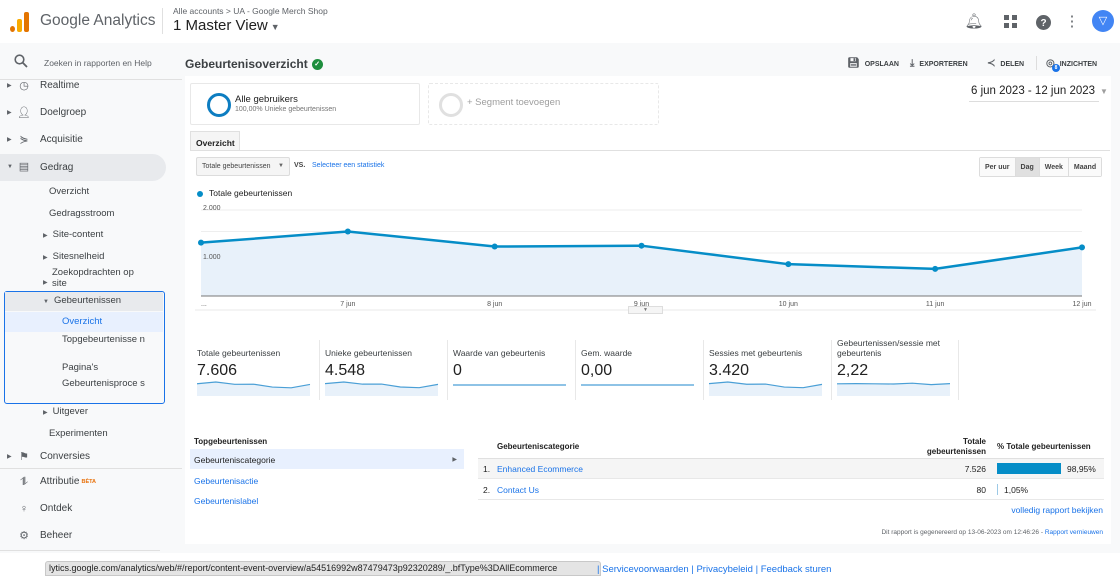 Image resolution: width=1120 pixels, height=576 pixels. What do you see at coordinates (243, 166) in the screenshot?
I see `metric-select: Totale gebeurtenissen ▼` at bounding box center [243, 166].